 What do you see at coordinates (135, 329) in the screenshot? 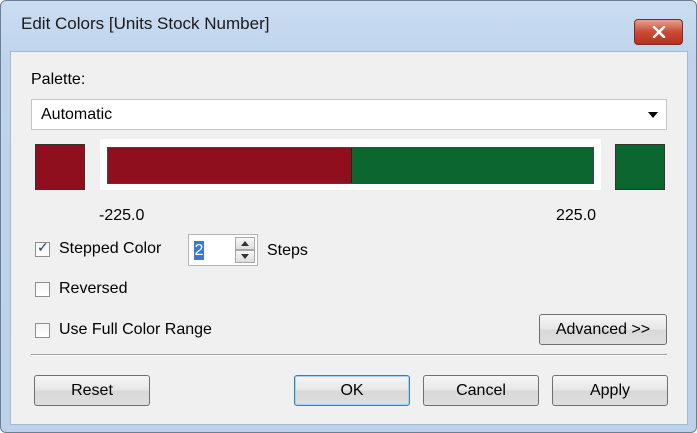
I see `full-color-range-label: Use Full Color Range` at bounding box center [135, 329].